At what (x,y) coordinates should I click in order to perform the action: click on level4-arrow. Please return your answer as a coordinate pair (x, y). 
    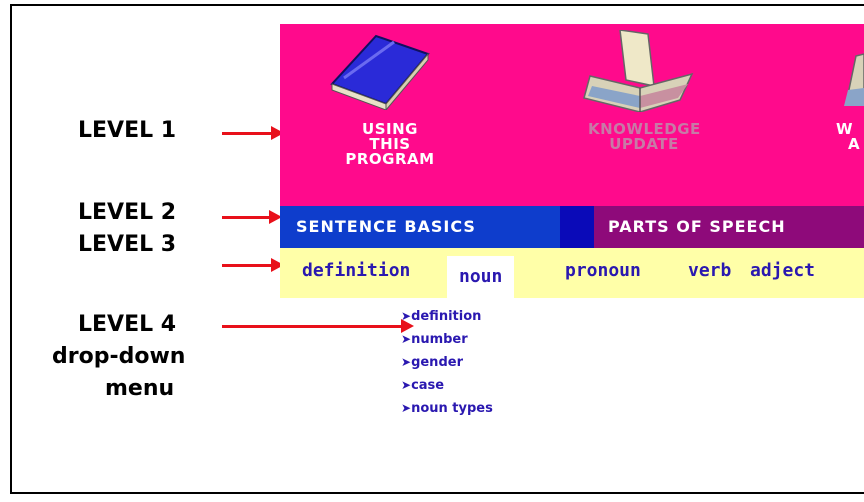
    Looking at the image, I should click on (318, 326).